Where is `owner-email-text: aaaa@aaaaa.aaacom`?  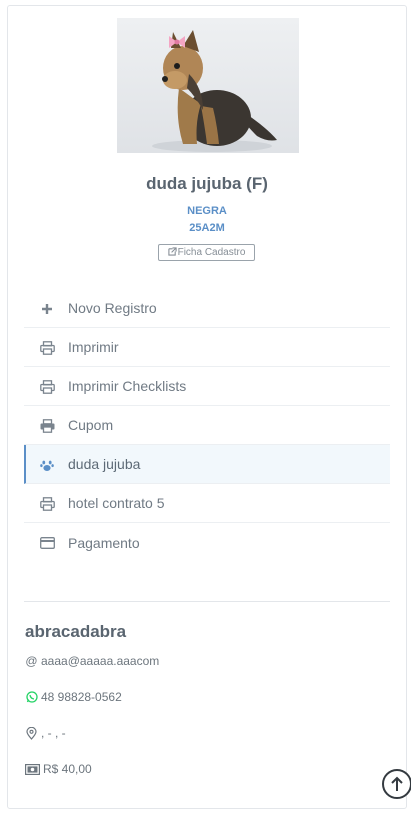 owner-email-text: aaaa@aaaaa.aaacom is located at coordinates (100, 661).